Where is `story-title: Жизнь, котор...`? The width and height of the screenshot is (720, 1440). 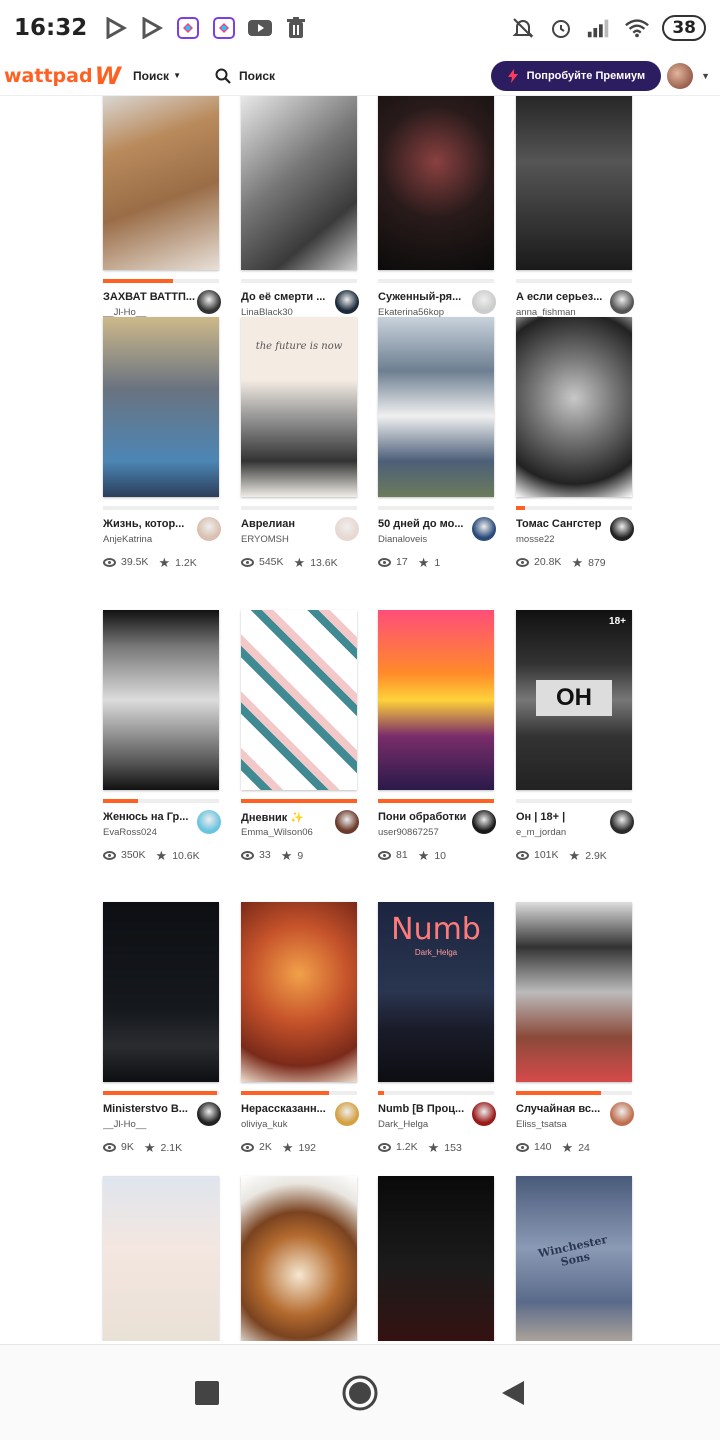 story-title: Жизнь, котор... is located at coordinates (150, 524).